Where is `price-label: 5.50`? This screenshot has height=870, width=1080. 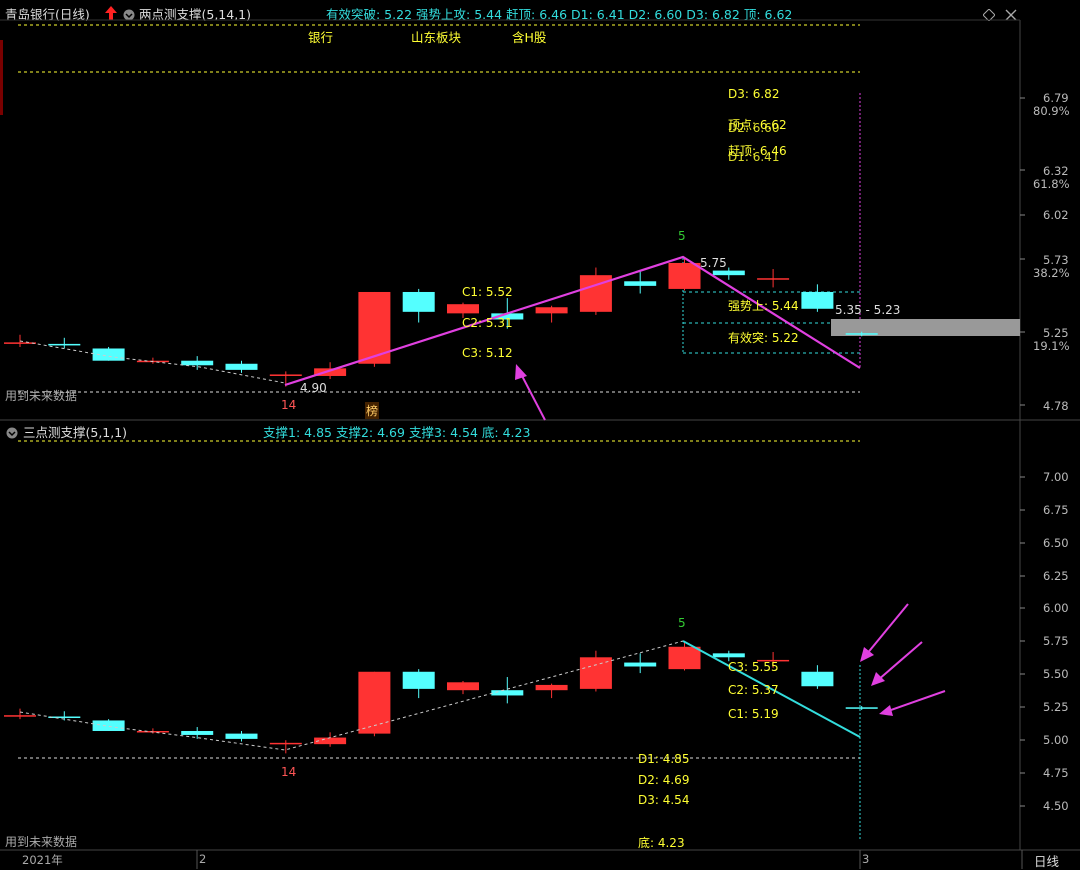 price-label: 5.50 is located at coordinates (1056, 674).